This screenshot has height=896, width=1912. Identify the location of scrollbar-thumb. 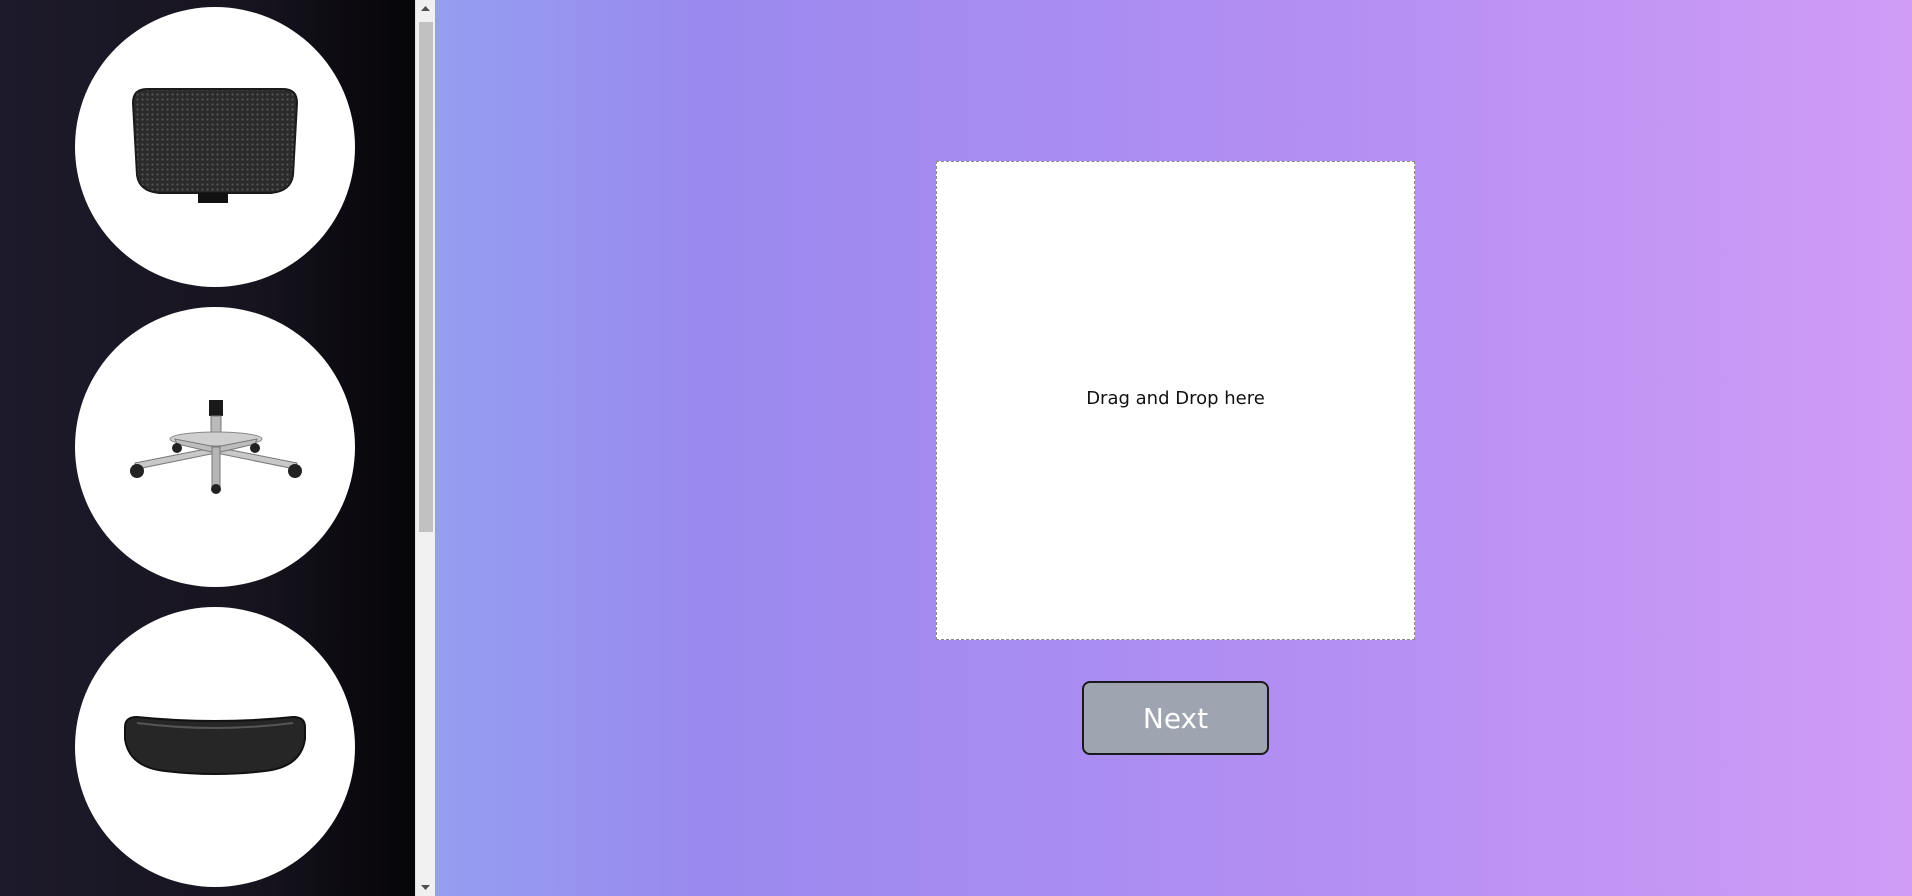
(426, 277).